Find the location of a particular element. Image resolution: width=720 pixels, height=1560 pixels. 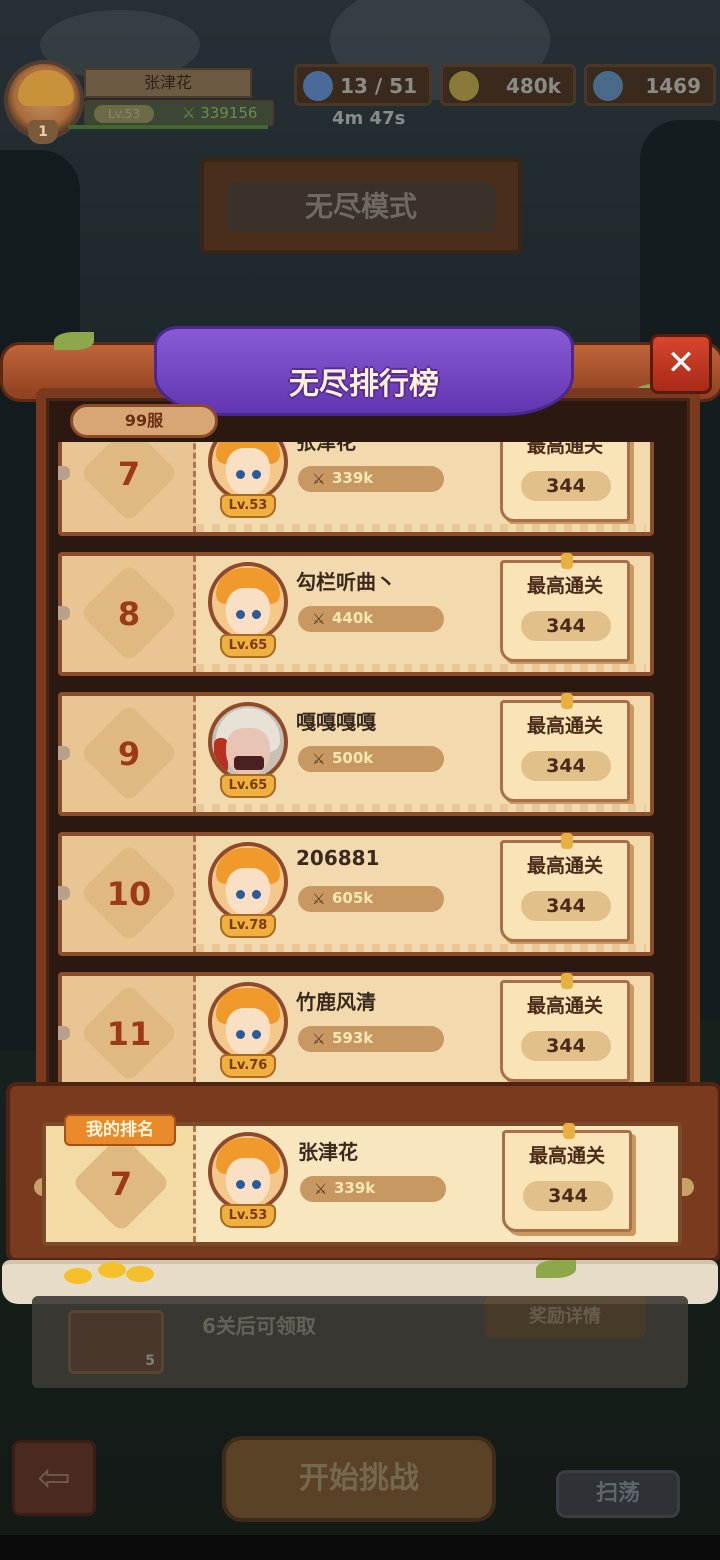

power-pill: ⚔ 500k is located at coordinates (371, 759).